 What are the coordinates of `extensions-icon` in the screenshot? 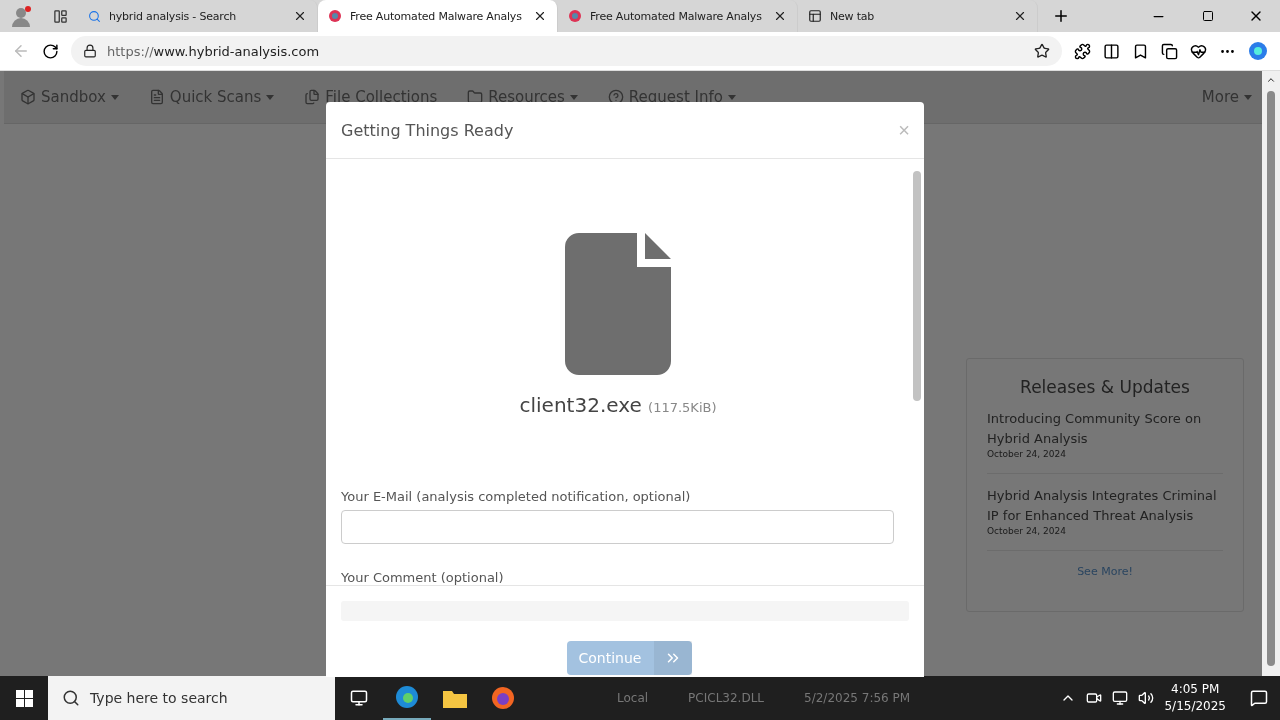 It's located at (1082, 51).